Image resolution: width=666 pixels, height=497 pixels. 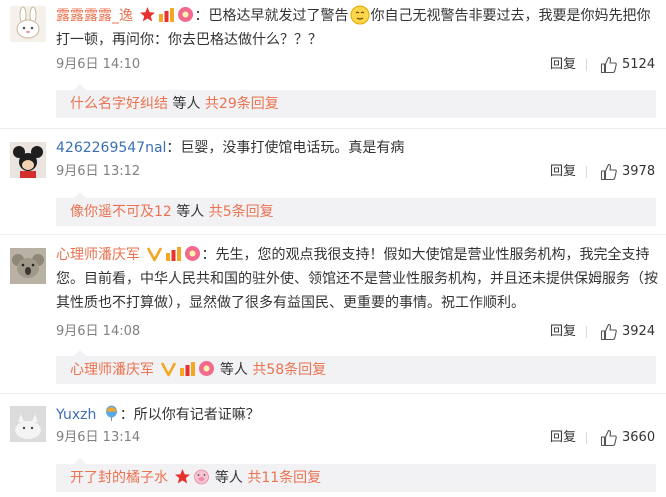 What do you see at coordinates (241, 212) in the screenshot?
I see `reply-count-link: 共5条回复` at bounding box center [241, 212].